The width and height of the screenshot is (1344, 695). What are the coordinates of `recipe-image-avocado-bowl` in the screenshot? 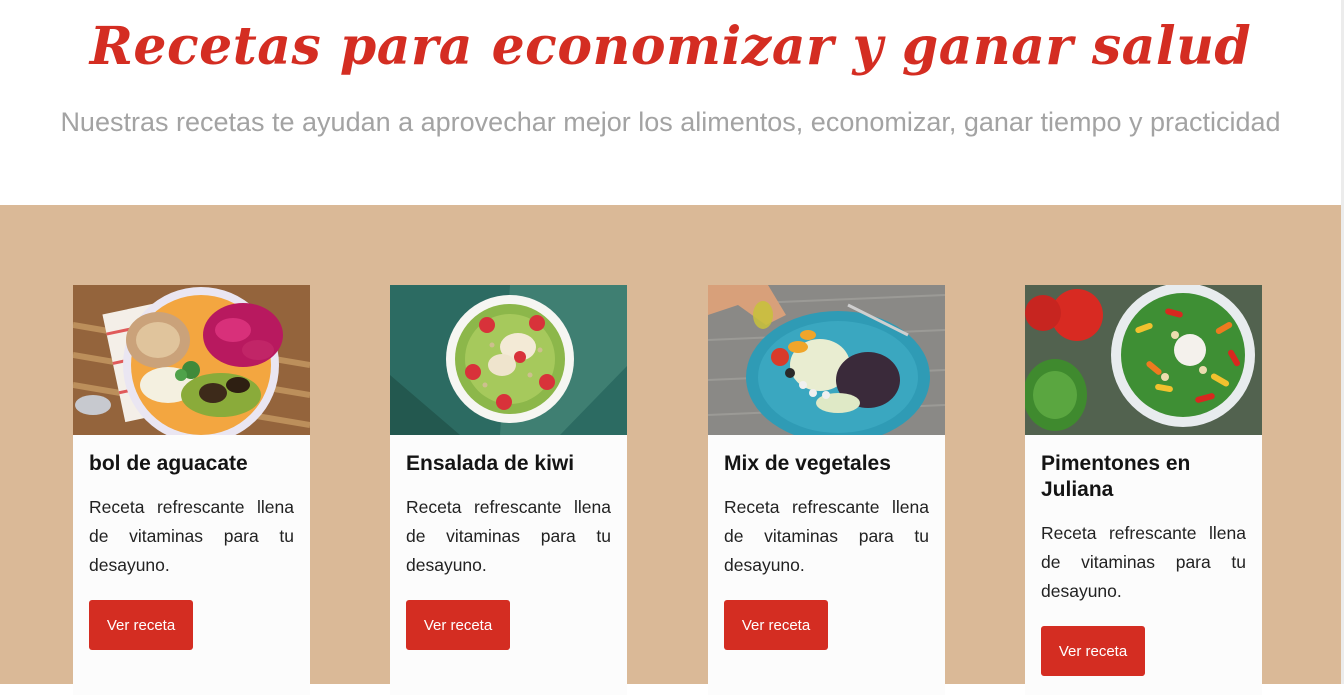 It's located at (191, 360).